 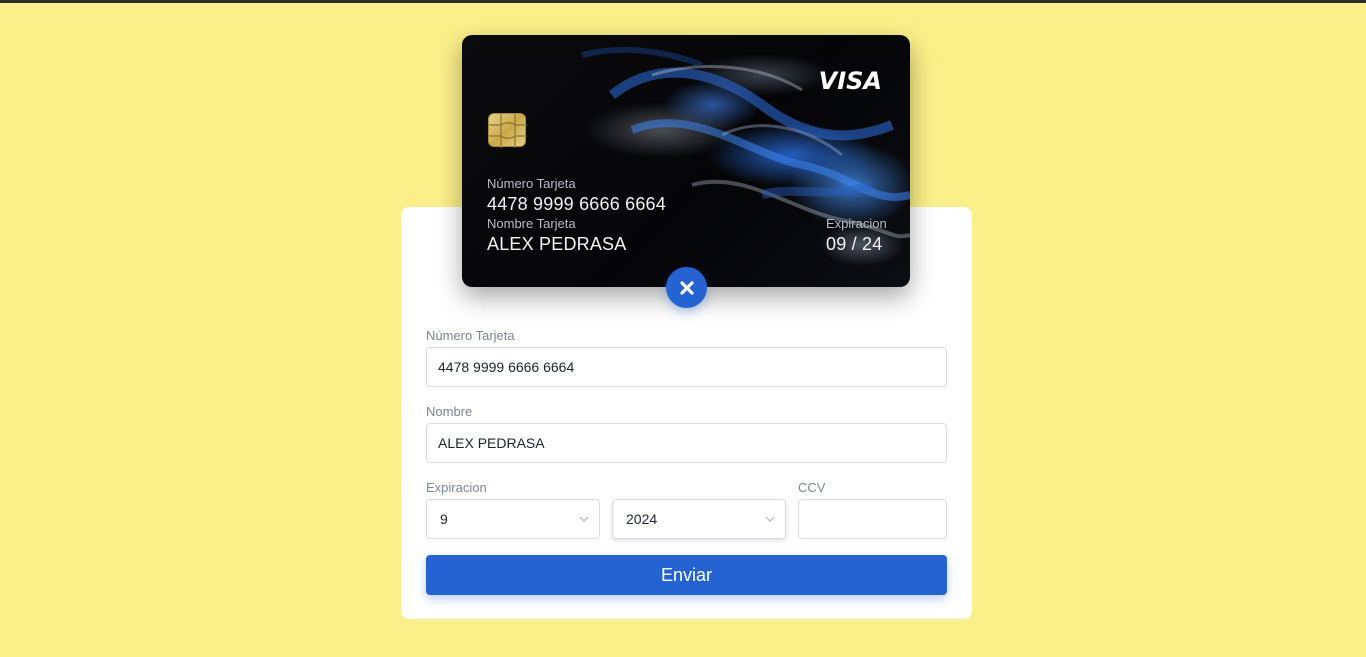 I want to click on top-border, so click(x=683, y=1).